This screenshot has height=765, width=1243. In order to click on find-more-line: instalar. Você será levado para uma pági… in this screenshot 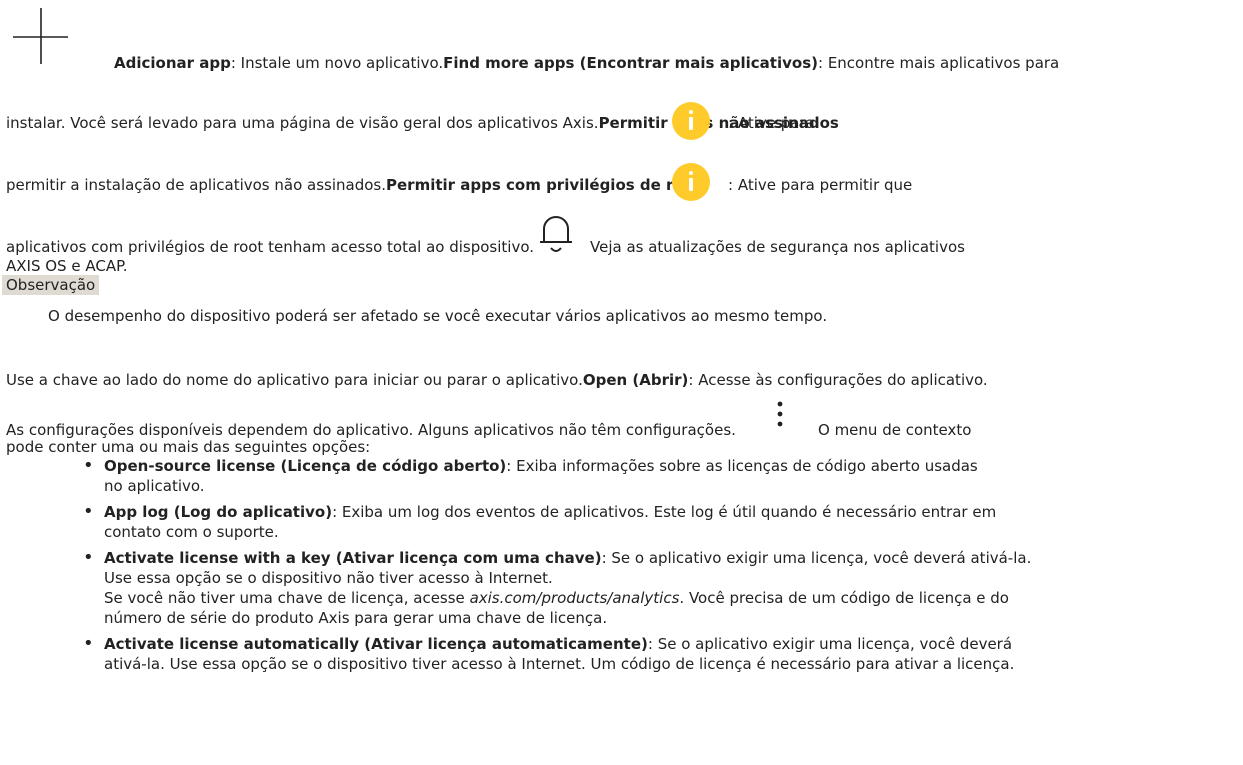, I will do `click(422, 123)`.